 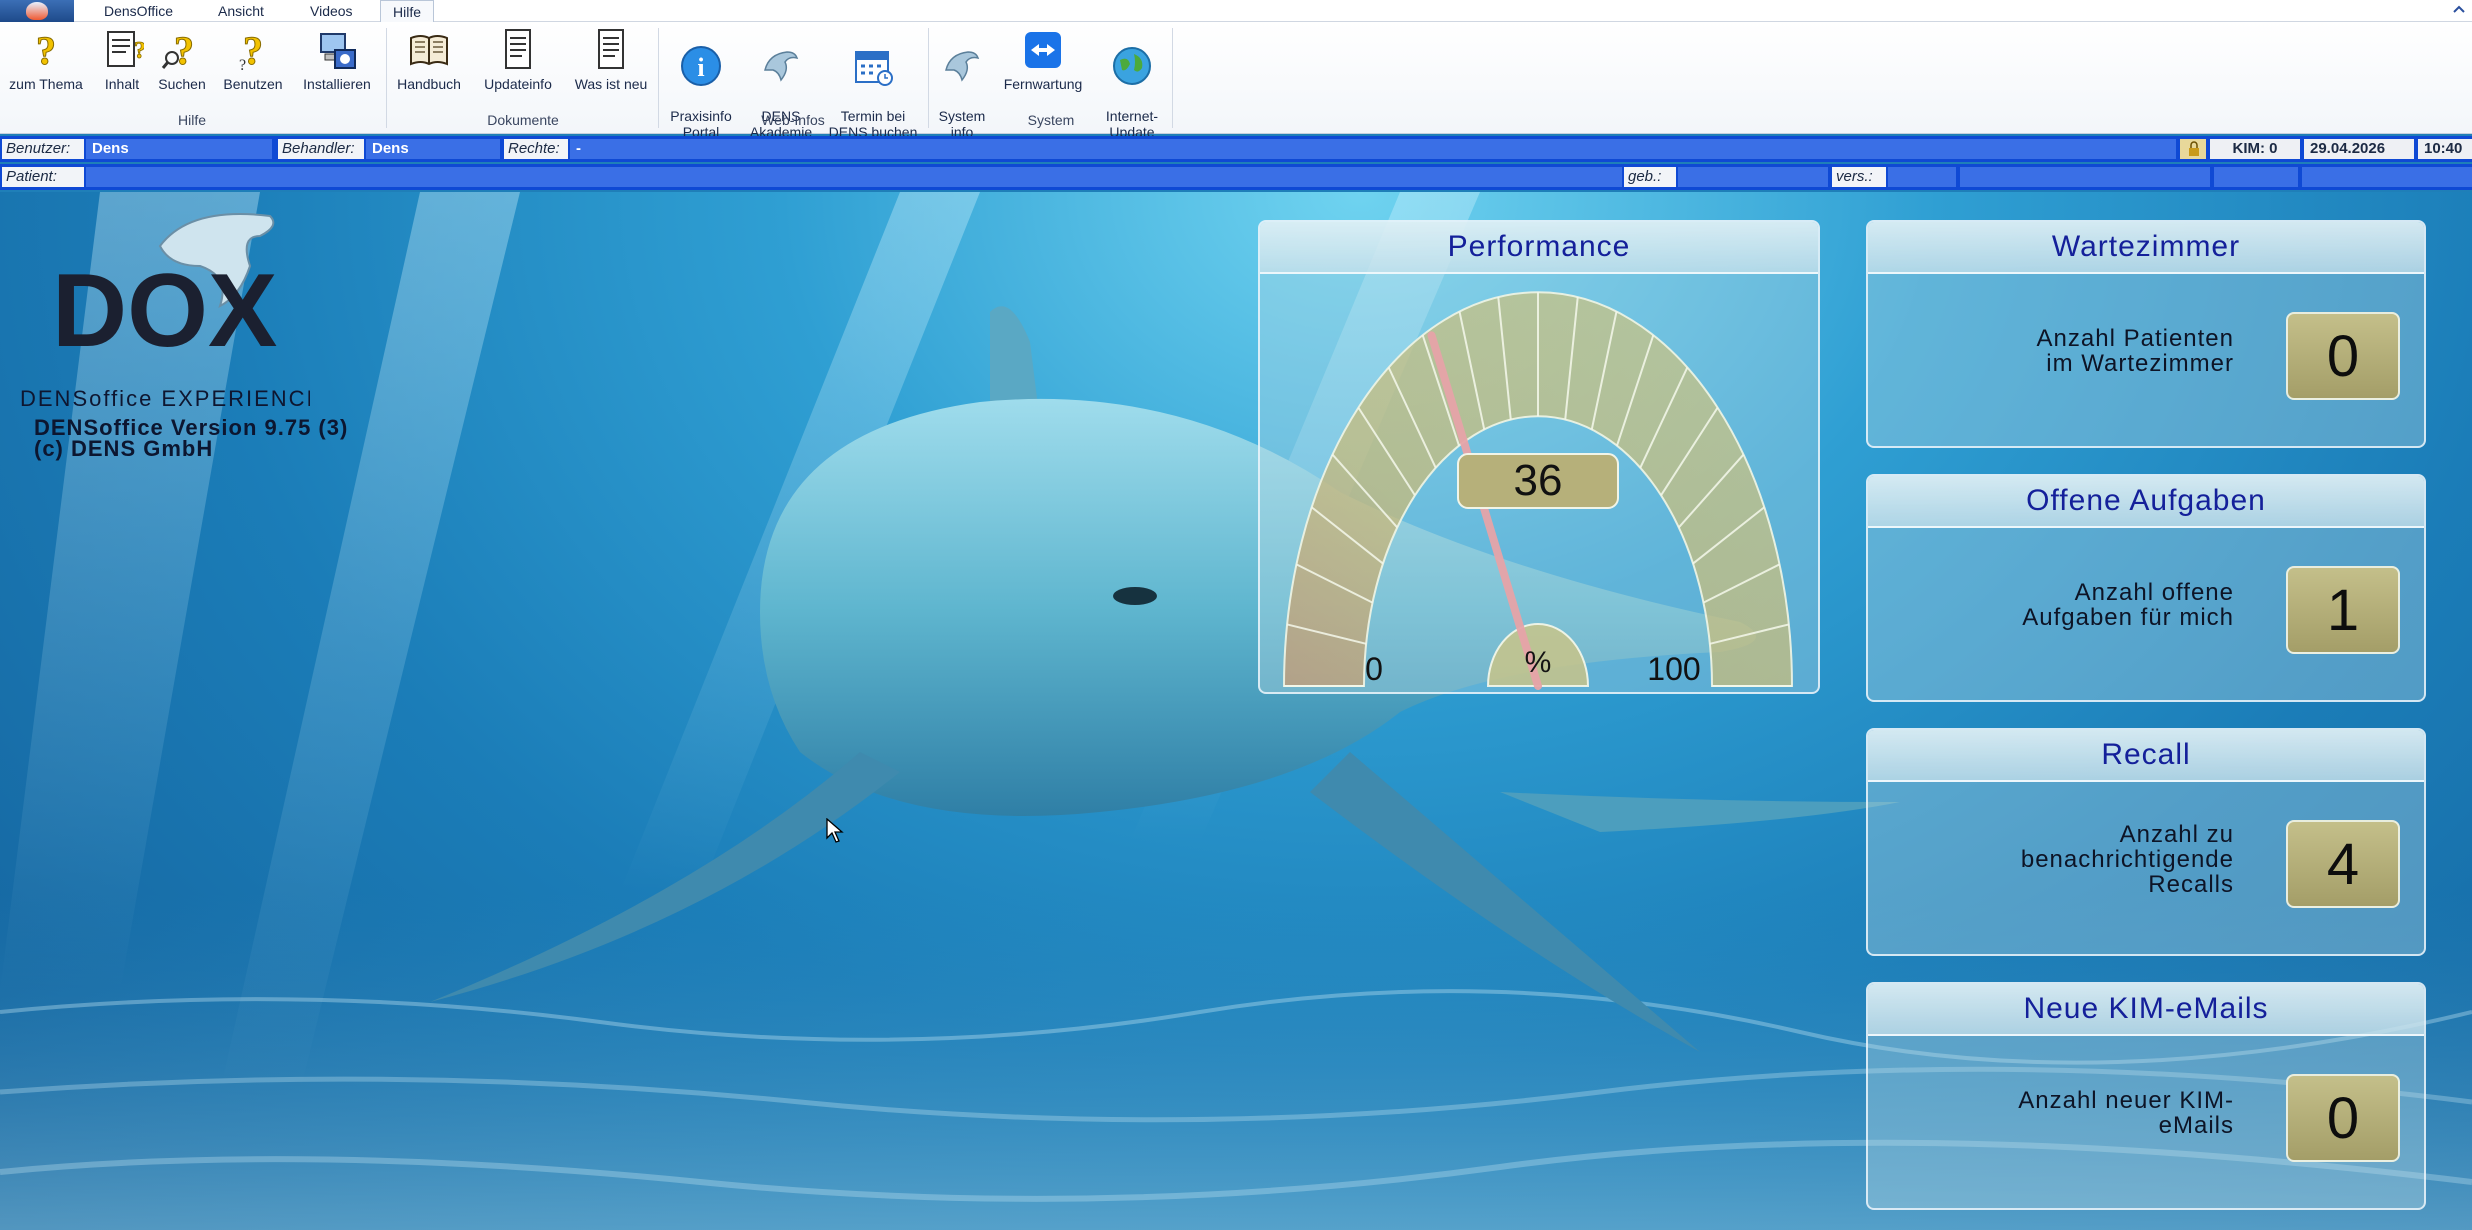 I want to click on suchen-label: Suchen, so click(x=182, y=84).